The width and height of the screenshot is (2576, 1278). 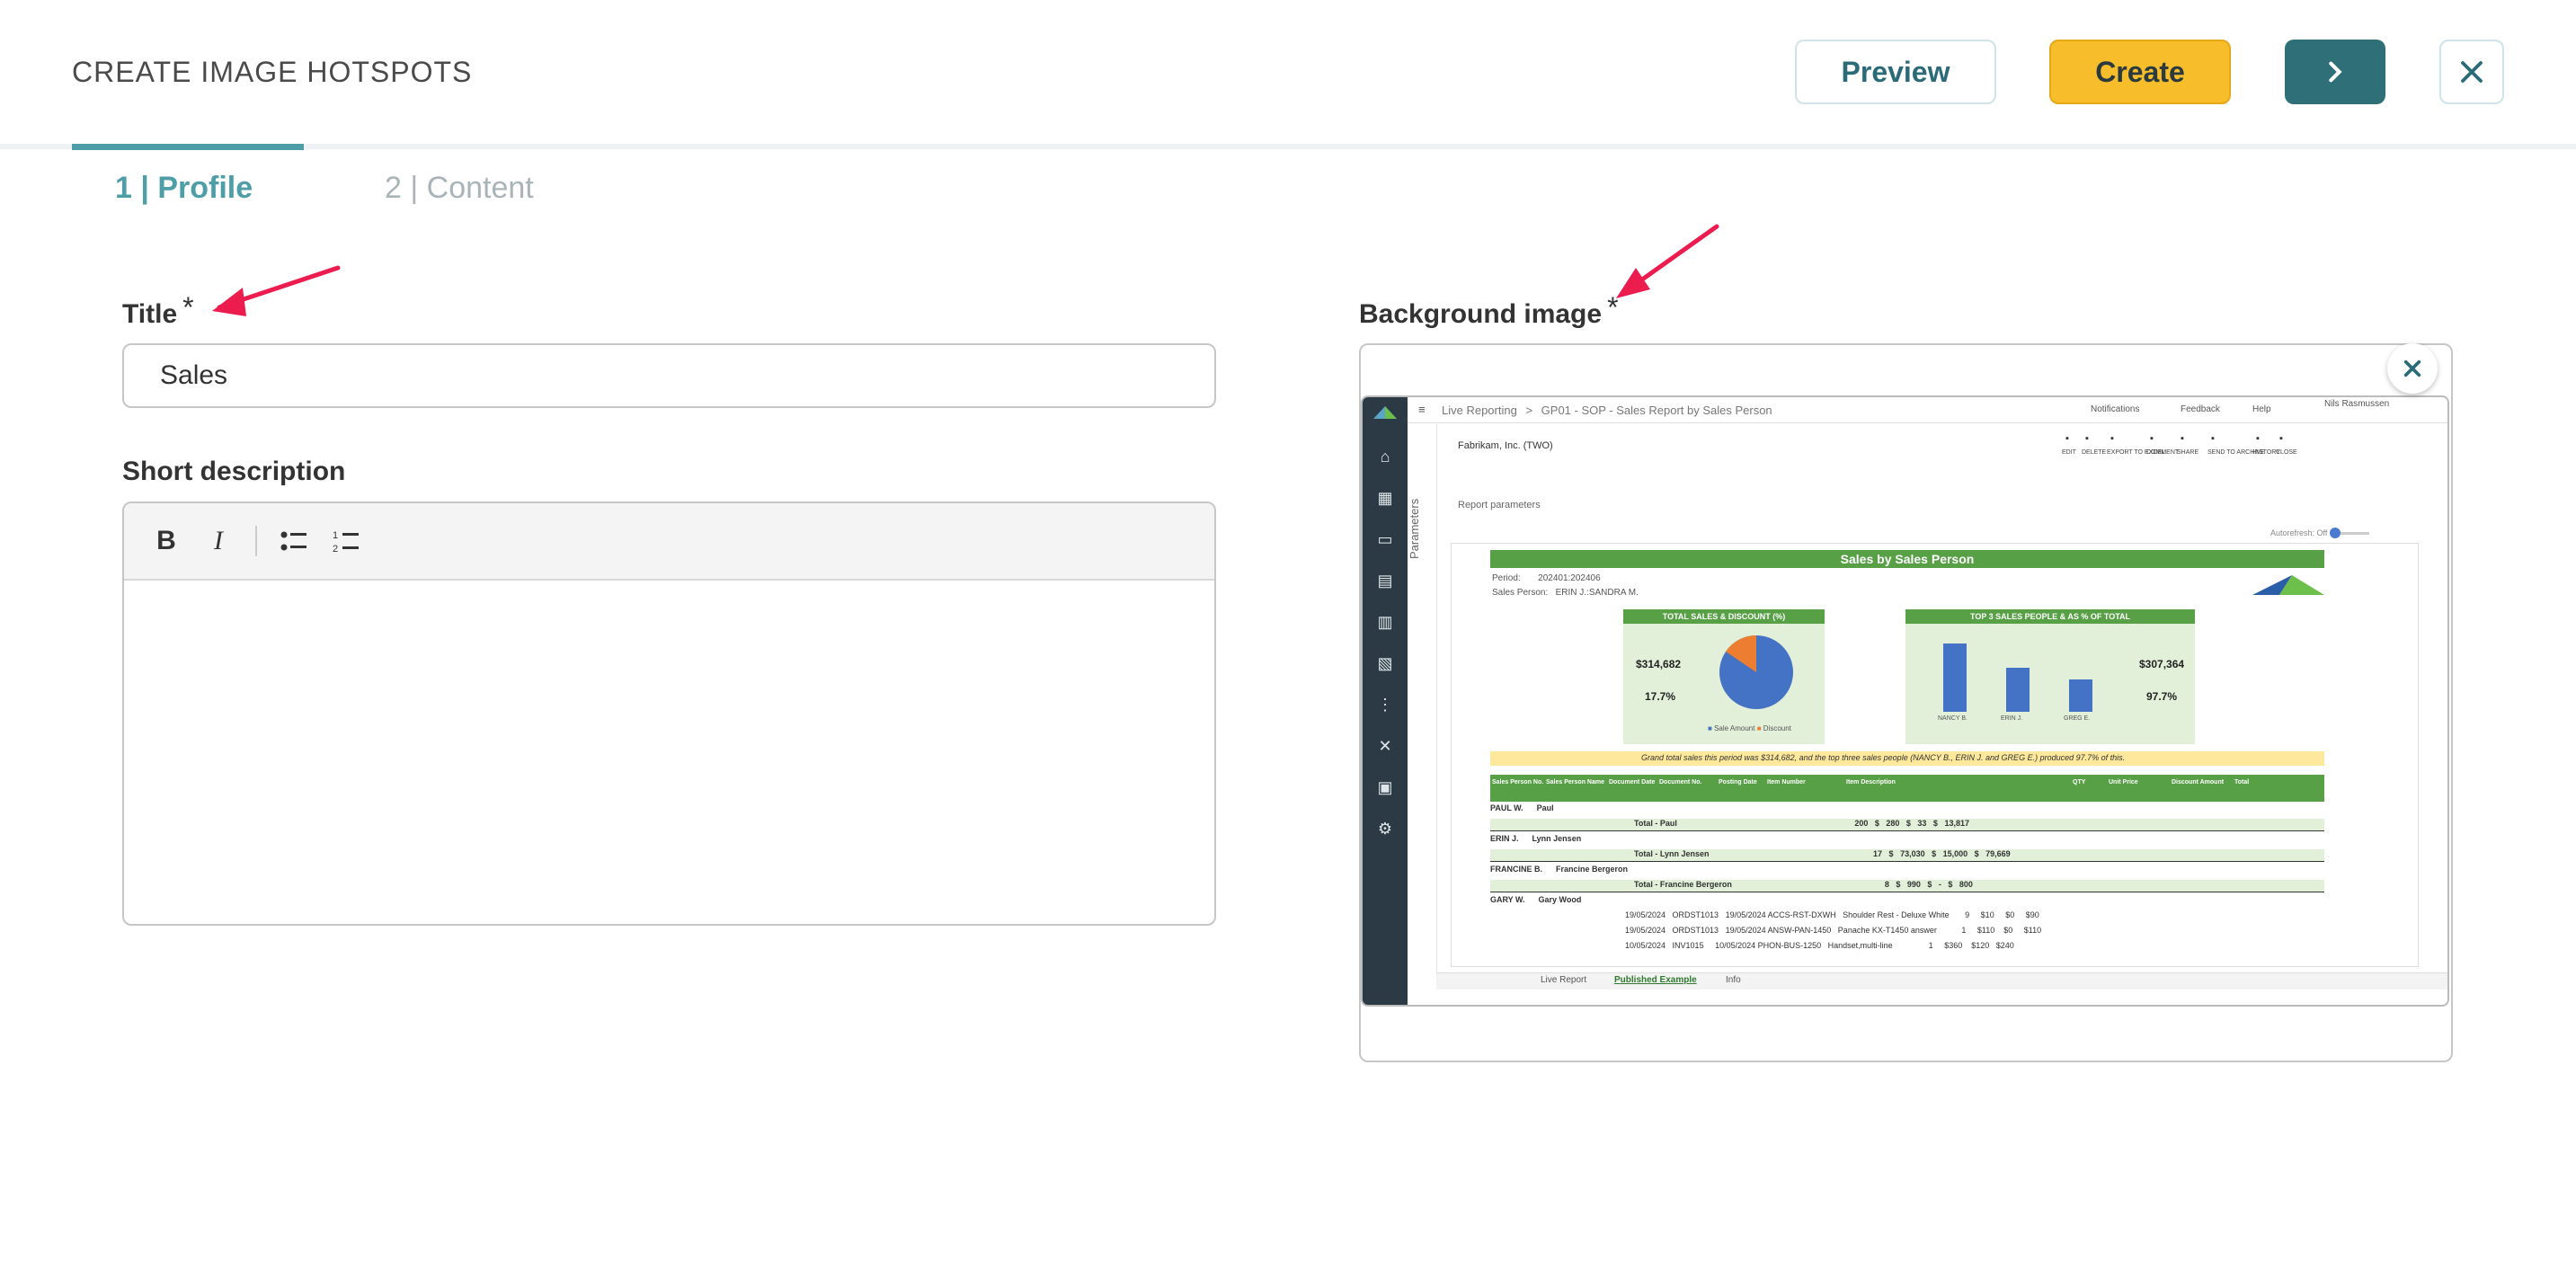 I want to click on pie-title: TOTAL SALES & DISCOUNT (%), so click(x=1724, y=616).